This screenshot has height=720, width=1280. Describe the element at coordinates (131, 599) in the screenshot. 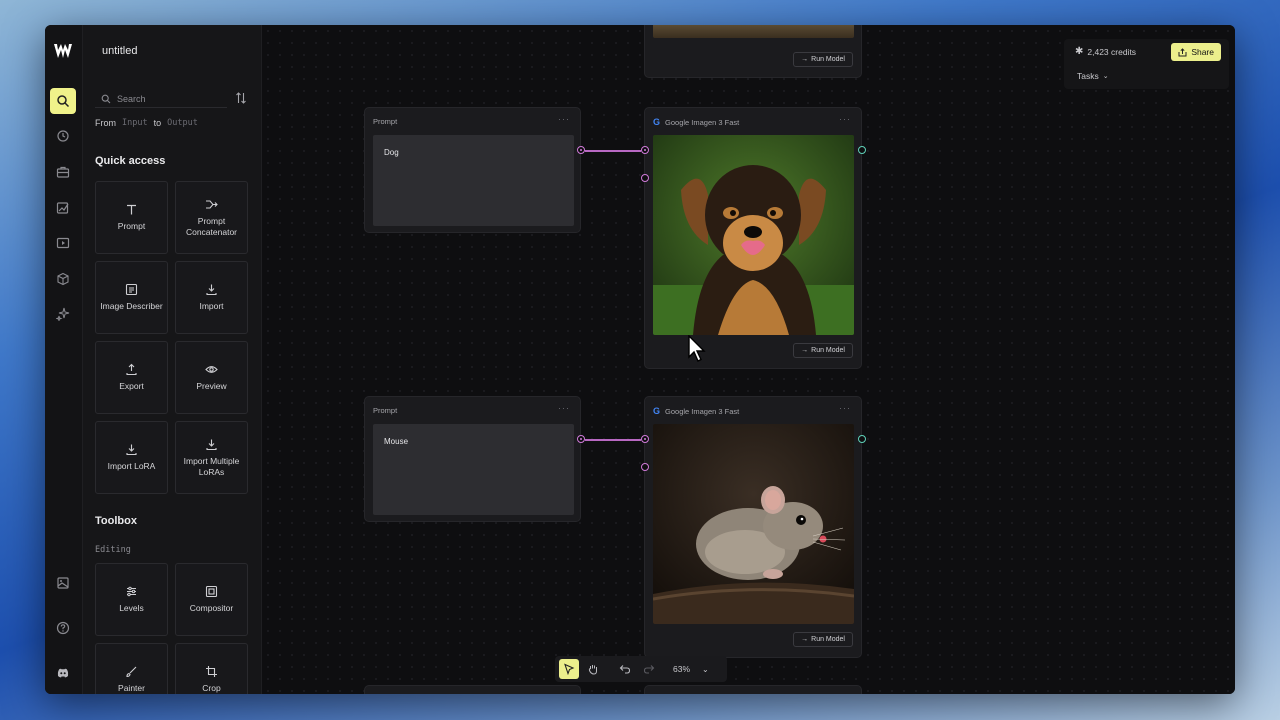

I see `toolbox-levels-tile: Levels` at that location.